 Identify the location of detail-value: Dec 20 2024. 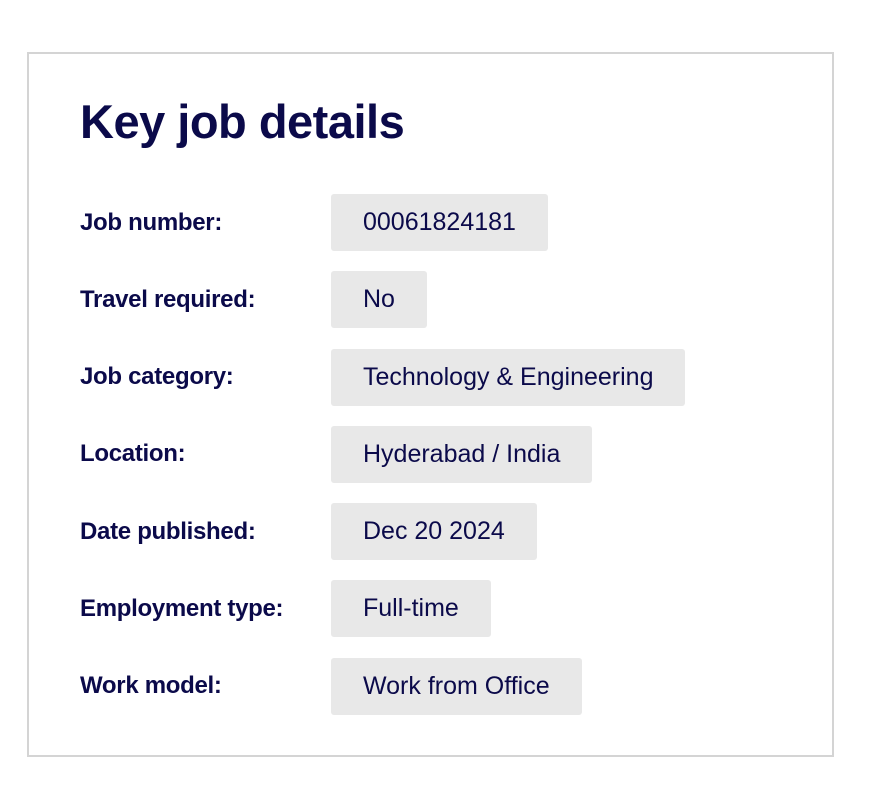
(434, 532).